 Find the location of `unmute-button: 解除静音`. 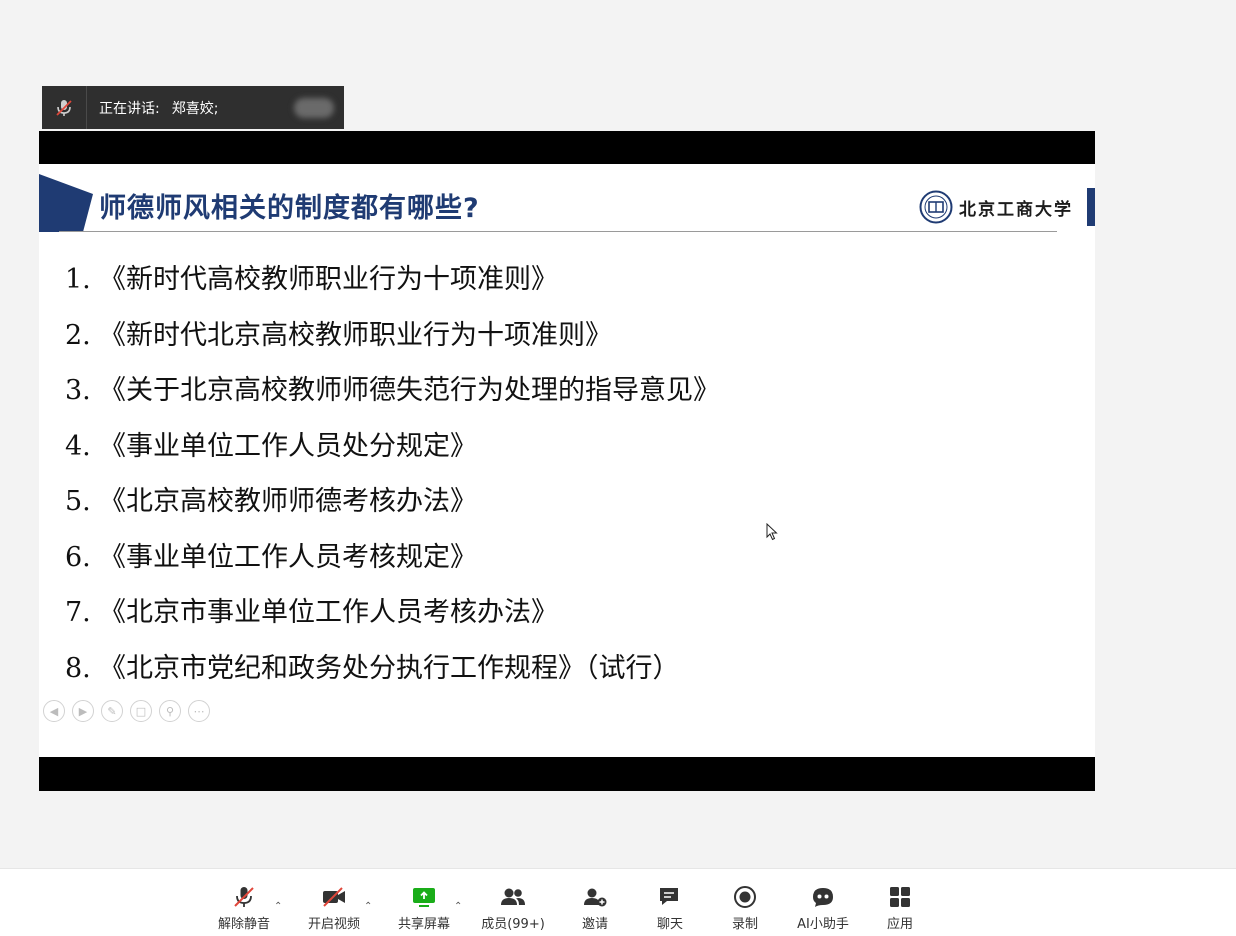

unmute-button: 解除静音 is located at coordinates (244, 908).